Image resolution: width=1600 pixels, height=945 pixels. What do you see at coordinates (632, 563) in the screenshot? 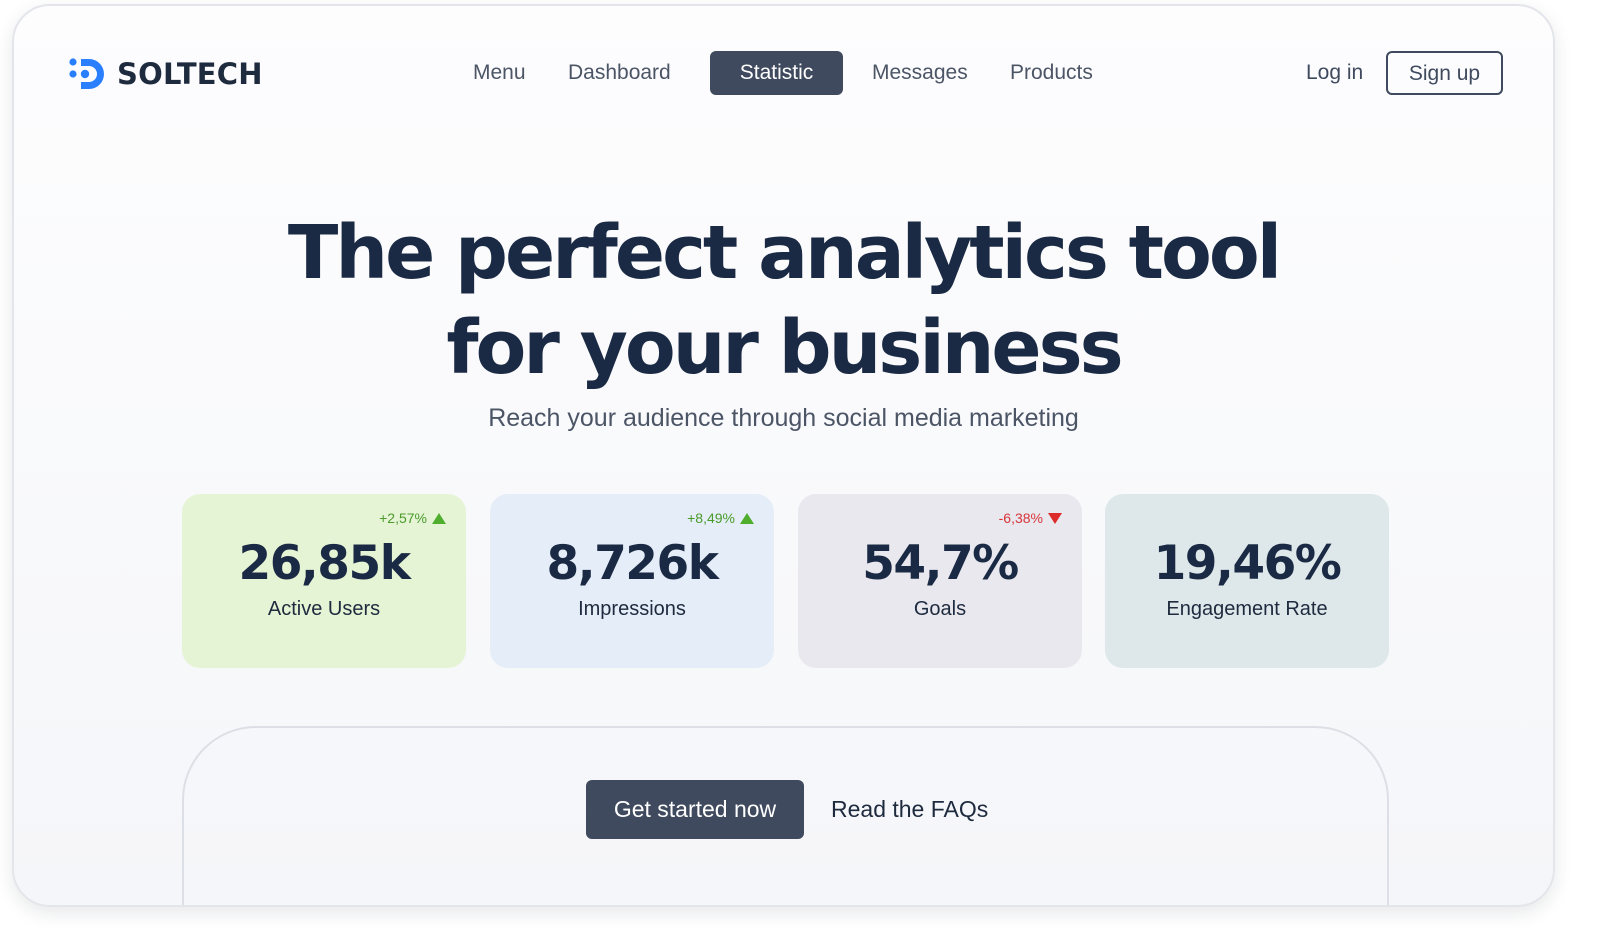
I see `stat-value: 8,726k` at bounding box center [632, 563].